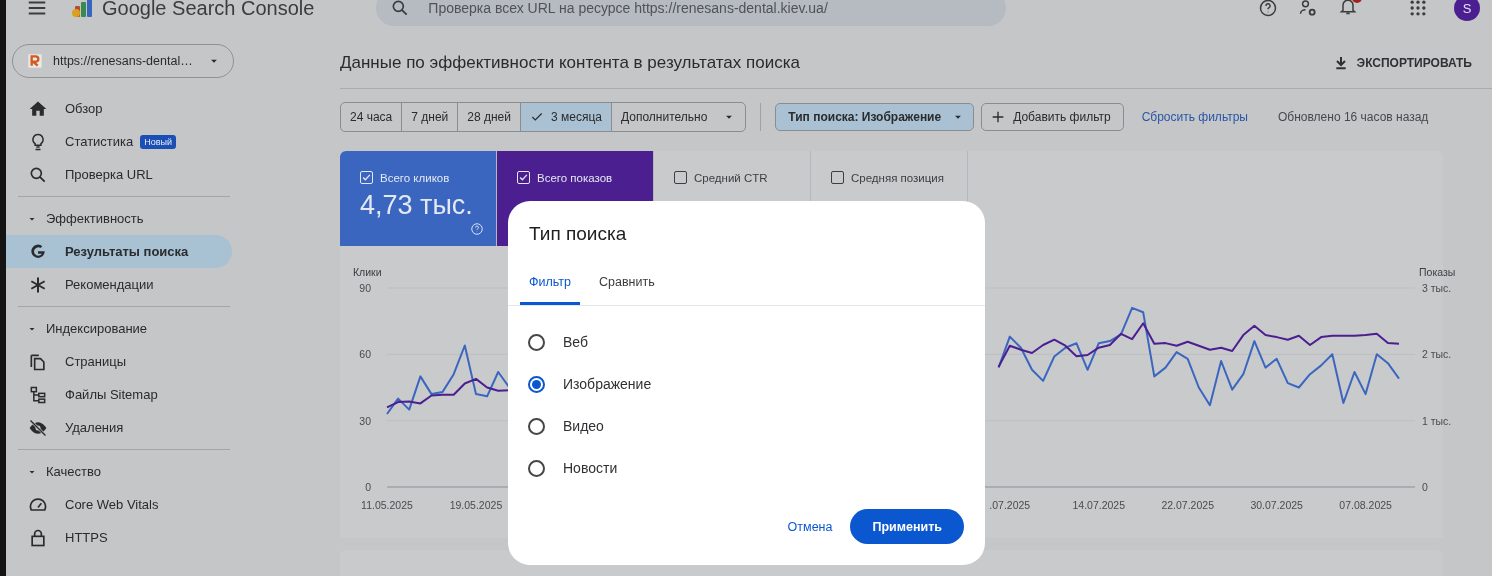  I want to click on nav-item: Core Web Vitals, so click(119, 504).